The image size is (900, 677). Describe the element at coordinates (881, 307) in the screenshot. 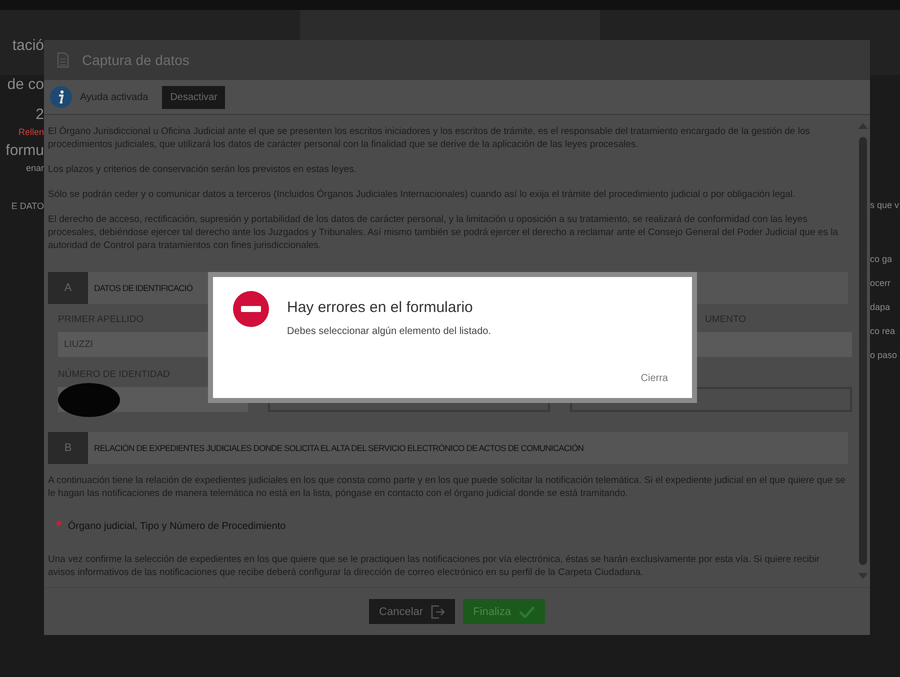

I see `page-text: dapa` at that location.